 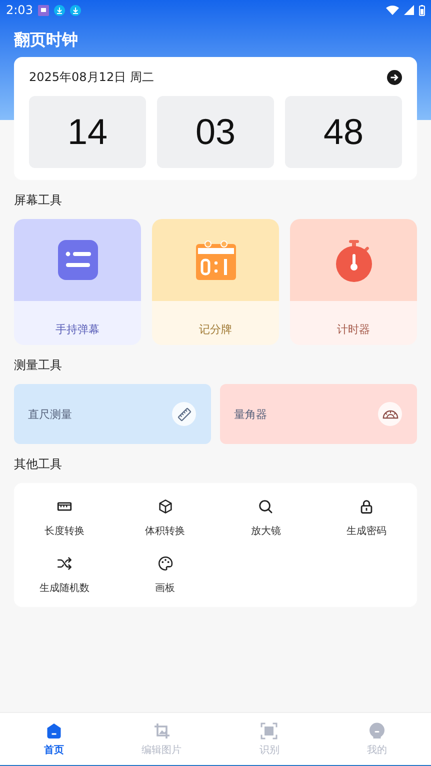 What do you see at coordinates (112, 414) in the screenshot?
I see `measure-card: 直尺测量` at bounding box center [112, 414].